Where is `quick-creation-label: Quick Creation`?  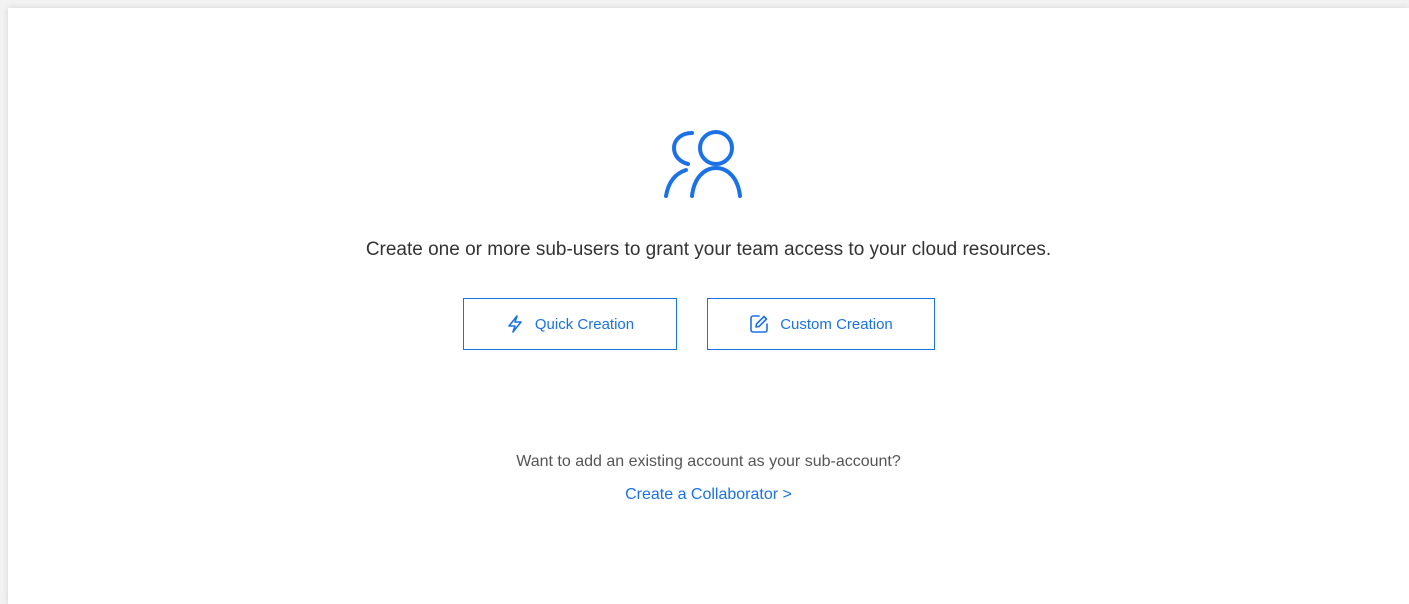 quick-creation-label: Quick Creation is located at coordinates (584, 324).